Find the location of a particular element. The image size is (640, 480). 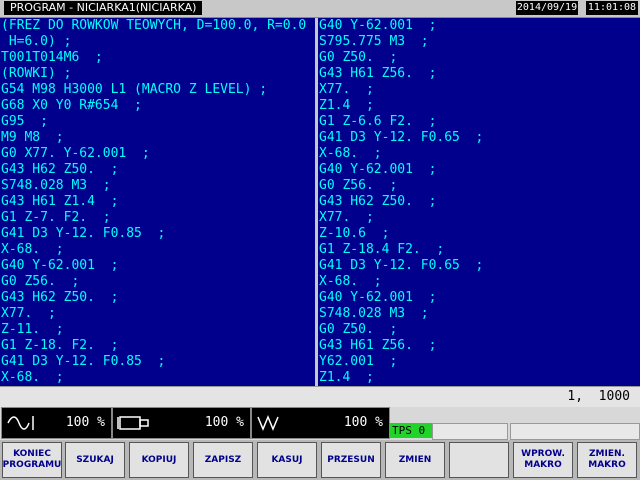

program-line: G95 ; is located at coordinates (157, 122).